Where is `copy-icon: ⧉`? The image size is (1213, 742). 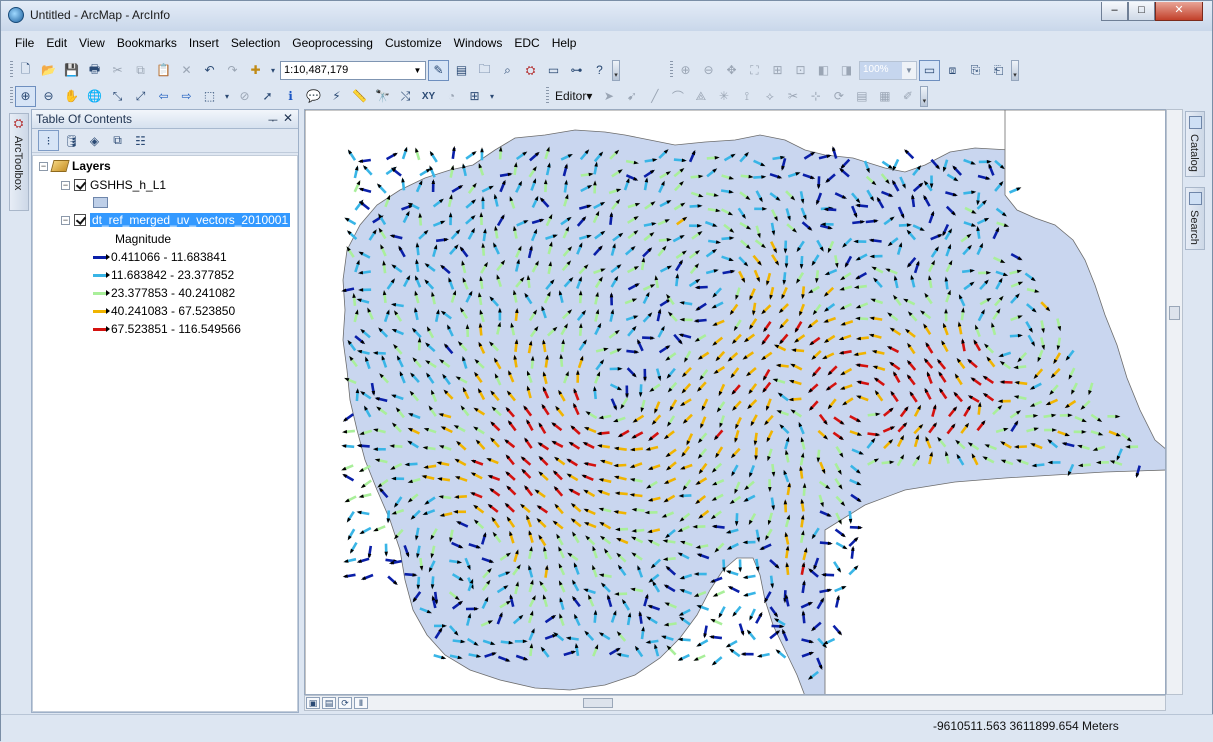
copy-icon: ⧉ is located at coordinates (140, 70).